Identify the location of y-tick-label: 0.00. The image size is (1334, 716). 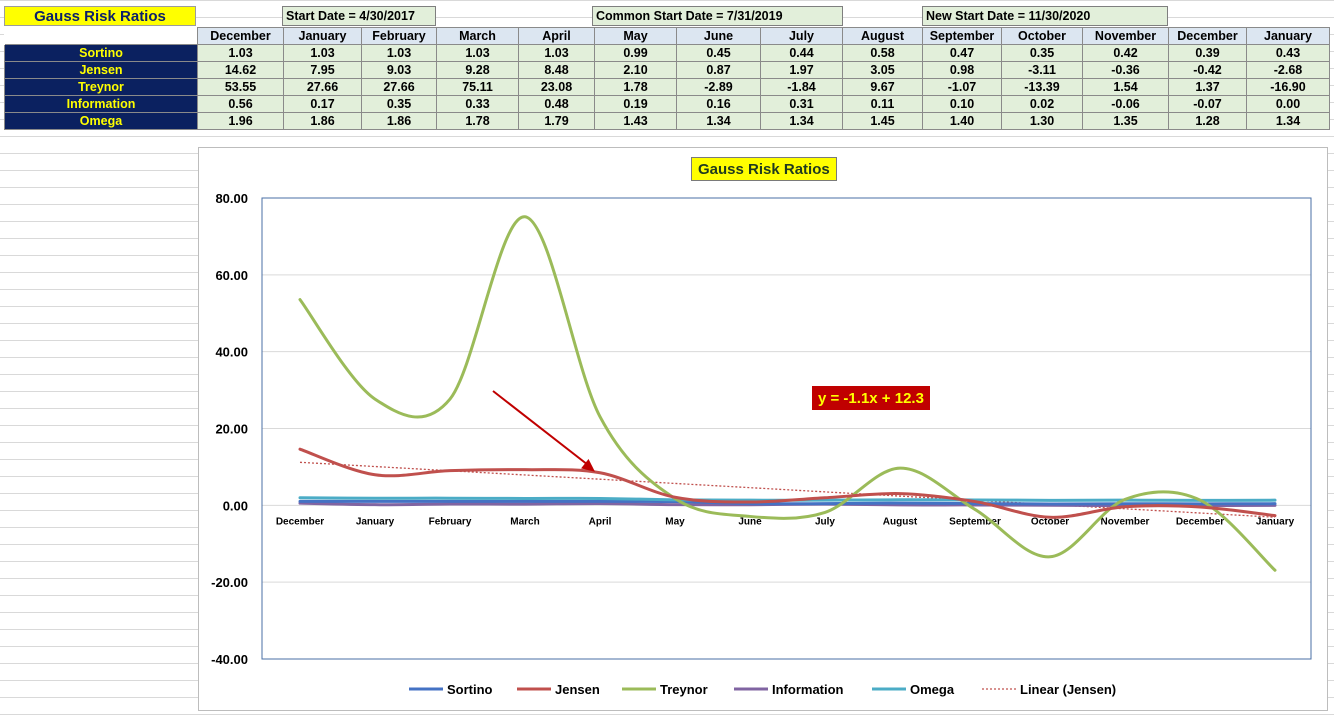
(235, 505).